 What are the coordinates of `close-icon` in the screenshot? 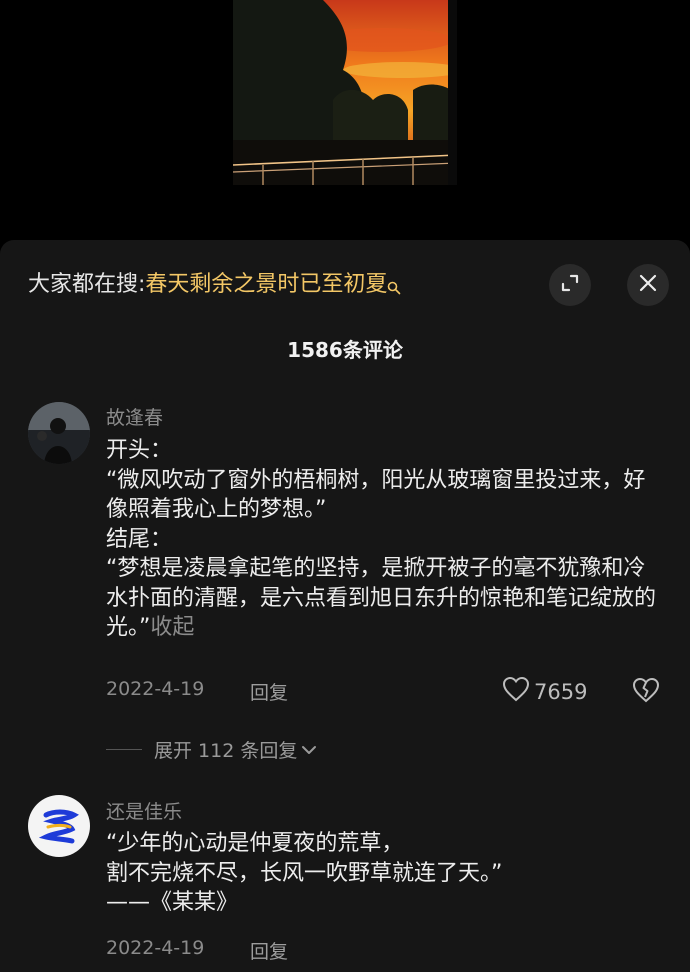 It's located at (648, 285).